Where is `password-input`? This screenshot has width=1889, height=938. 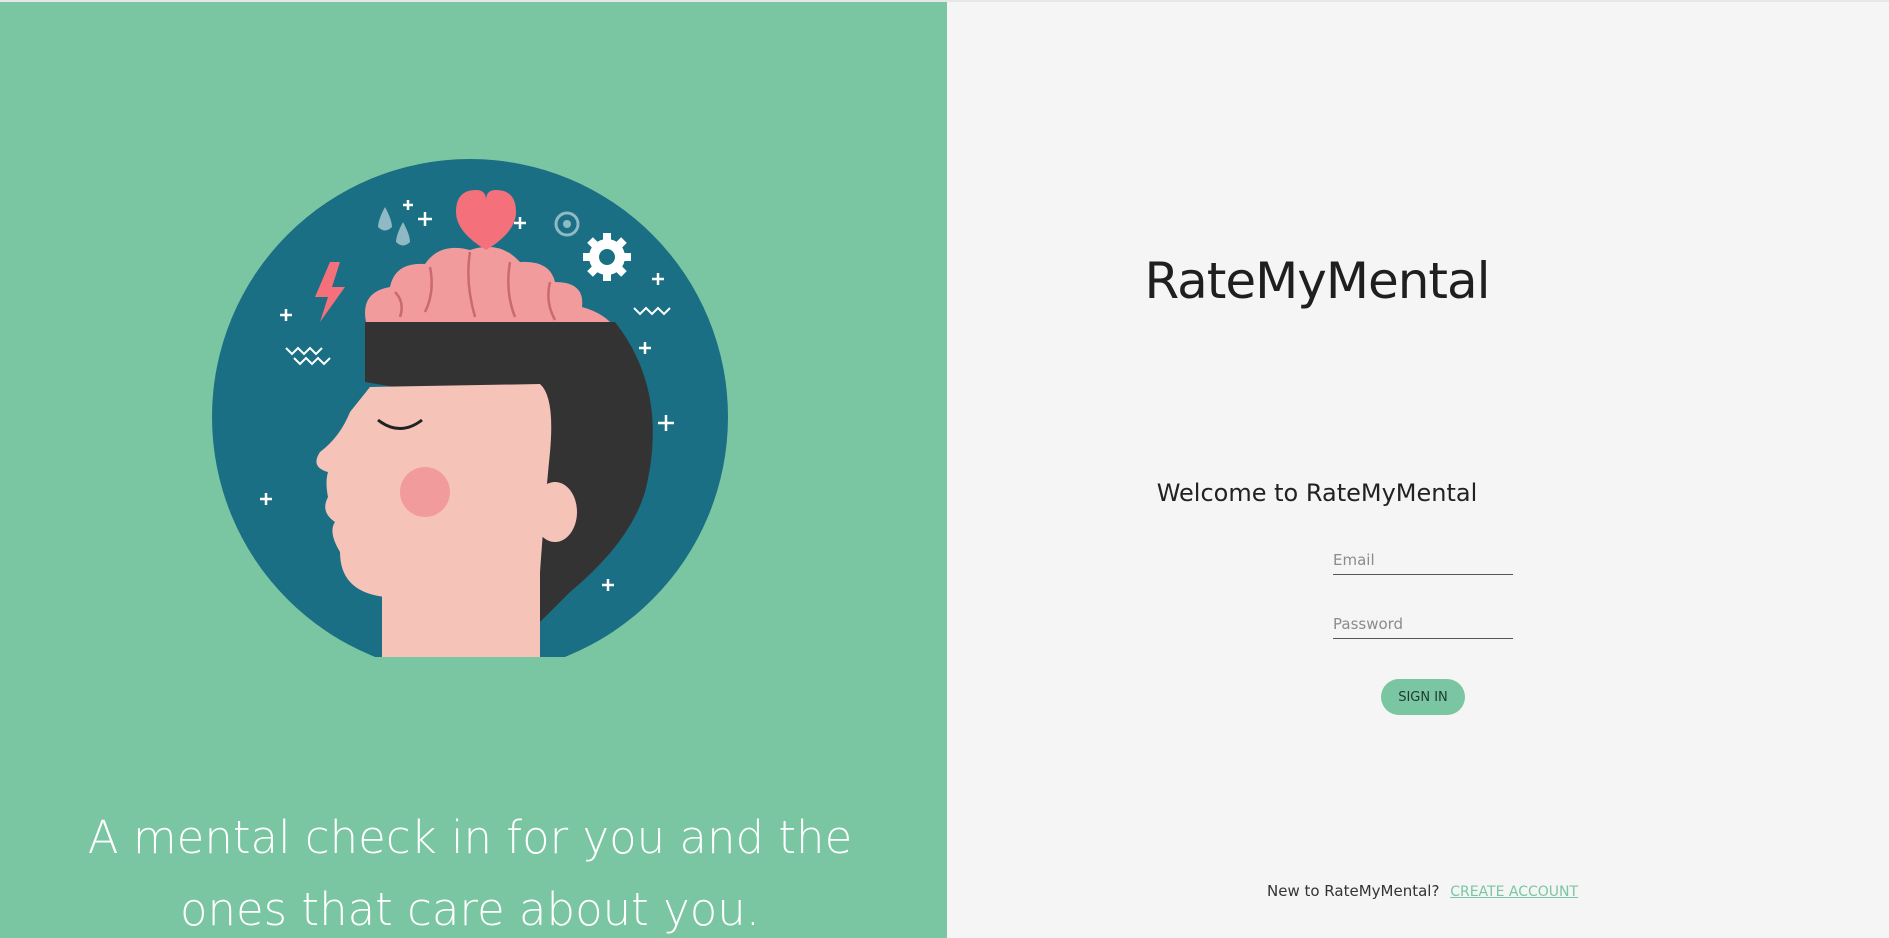
password-input is located at coordinates (1423, 624).